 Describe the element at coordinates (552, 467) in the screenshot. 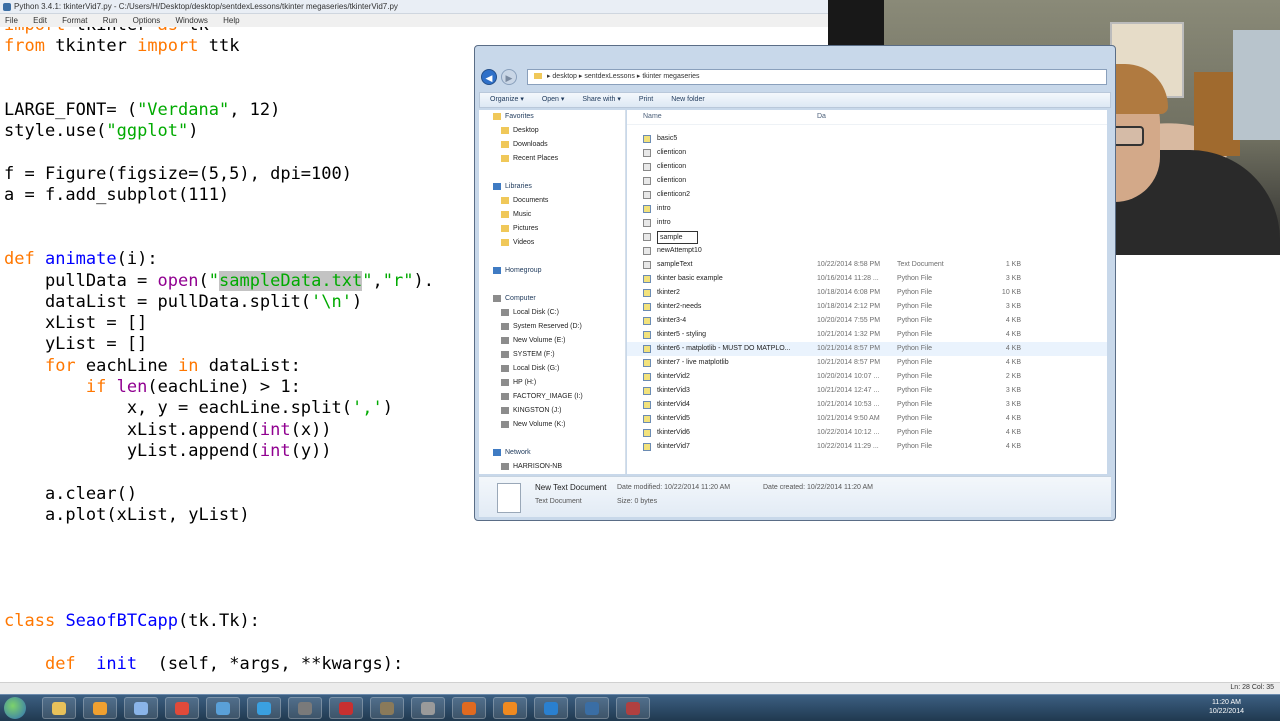

I see `nav-item: HARRISON-NB` at that location.